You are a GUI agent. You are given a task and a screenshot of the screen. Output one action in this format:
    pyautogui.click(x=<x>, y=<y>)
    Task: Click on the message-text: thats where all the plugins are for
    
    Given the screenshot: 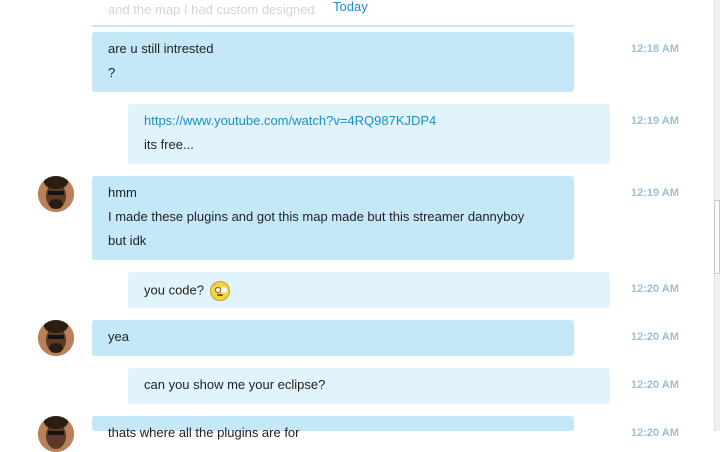 What is the action you would take?
    pyautogui.click(x=204, y=432)
    